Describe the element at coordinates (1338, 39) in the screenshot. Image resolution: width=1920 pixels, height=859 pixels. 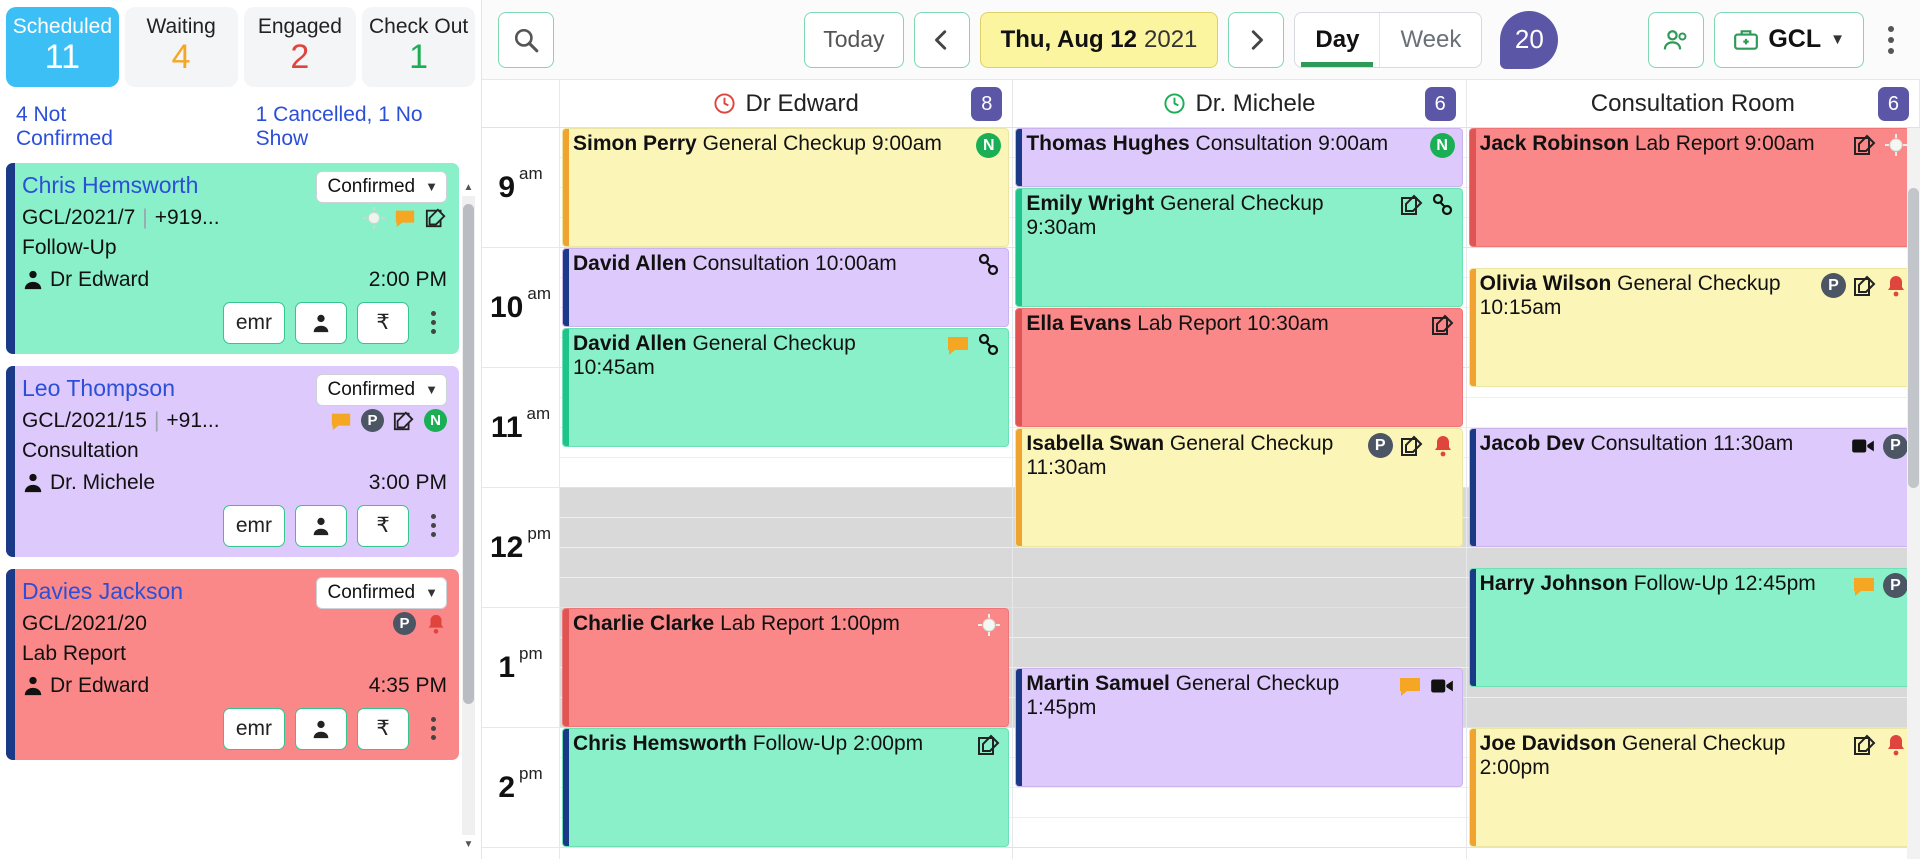
I see `tab-day-view: Day` at that location.